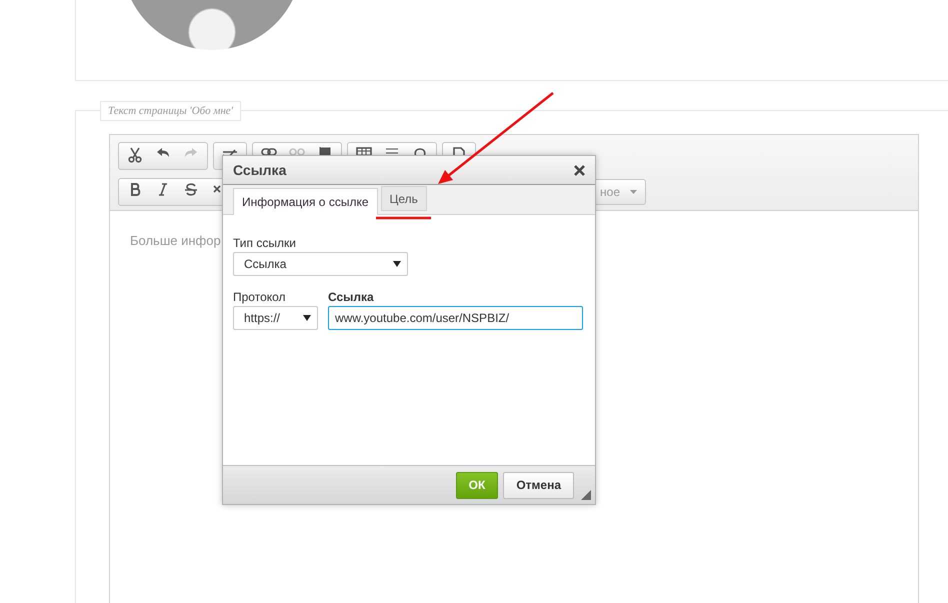  Describe the element at coordinates (171, 111) in the screenshot. I see `section-legend: Текст страницы 'Обо мне'` at that location.